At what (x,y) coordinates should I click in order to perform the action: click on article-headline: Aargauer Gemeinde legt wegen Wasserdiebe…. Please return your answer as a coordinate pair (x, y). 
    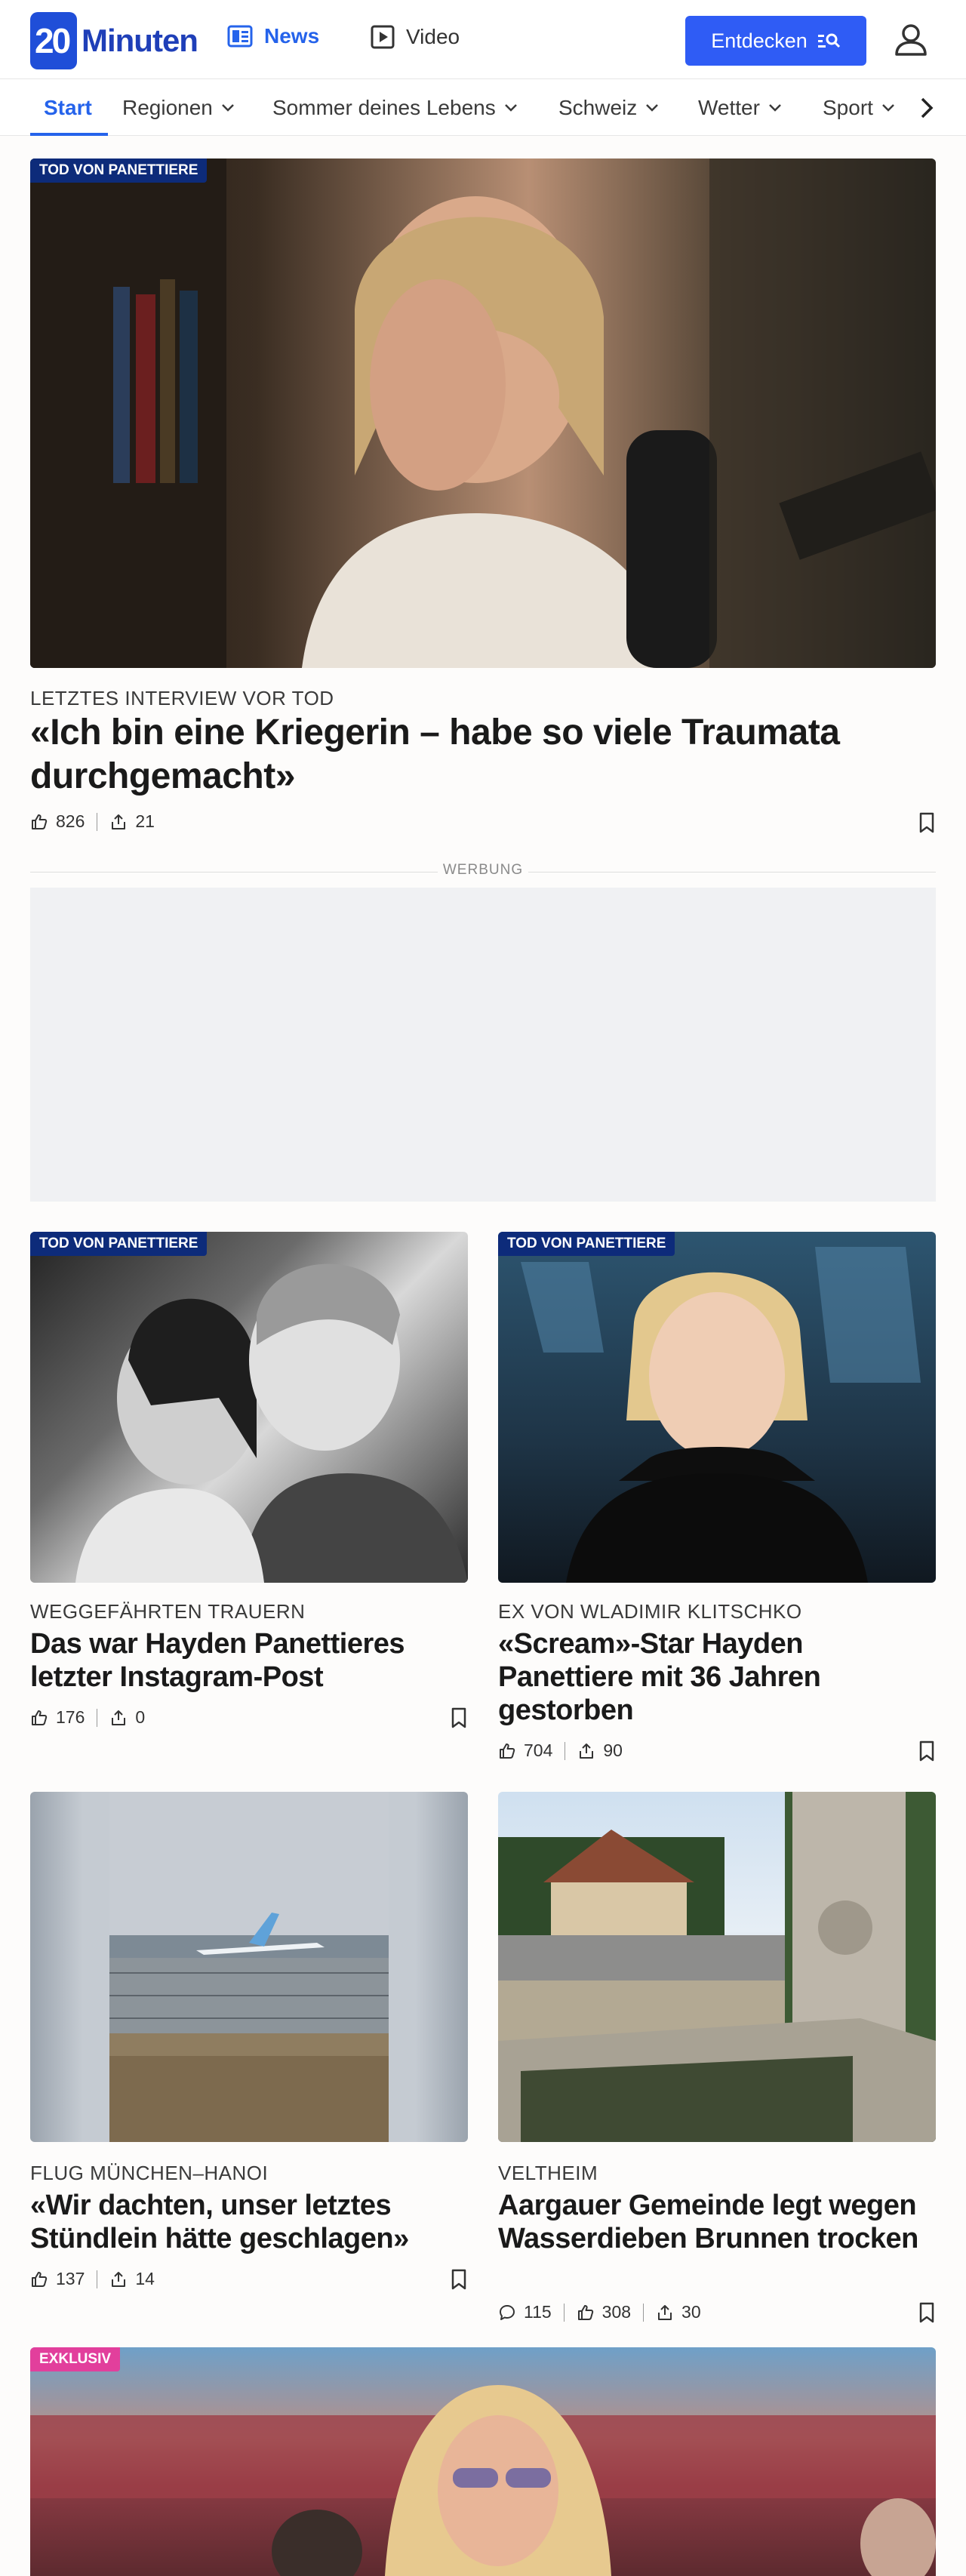
    Looking at the image, I should click on (713, 2222).